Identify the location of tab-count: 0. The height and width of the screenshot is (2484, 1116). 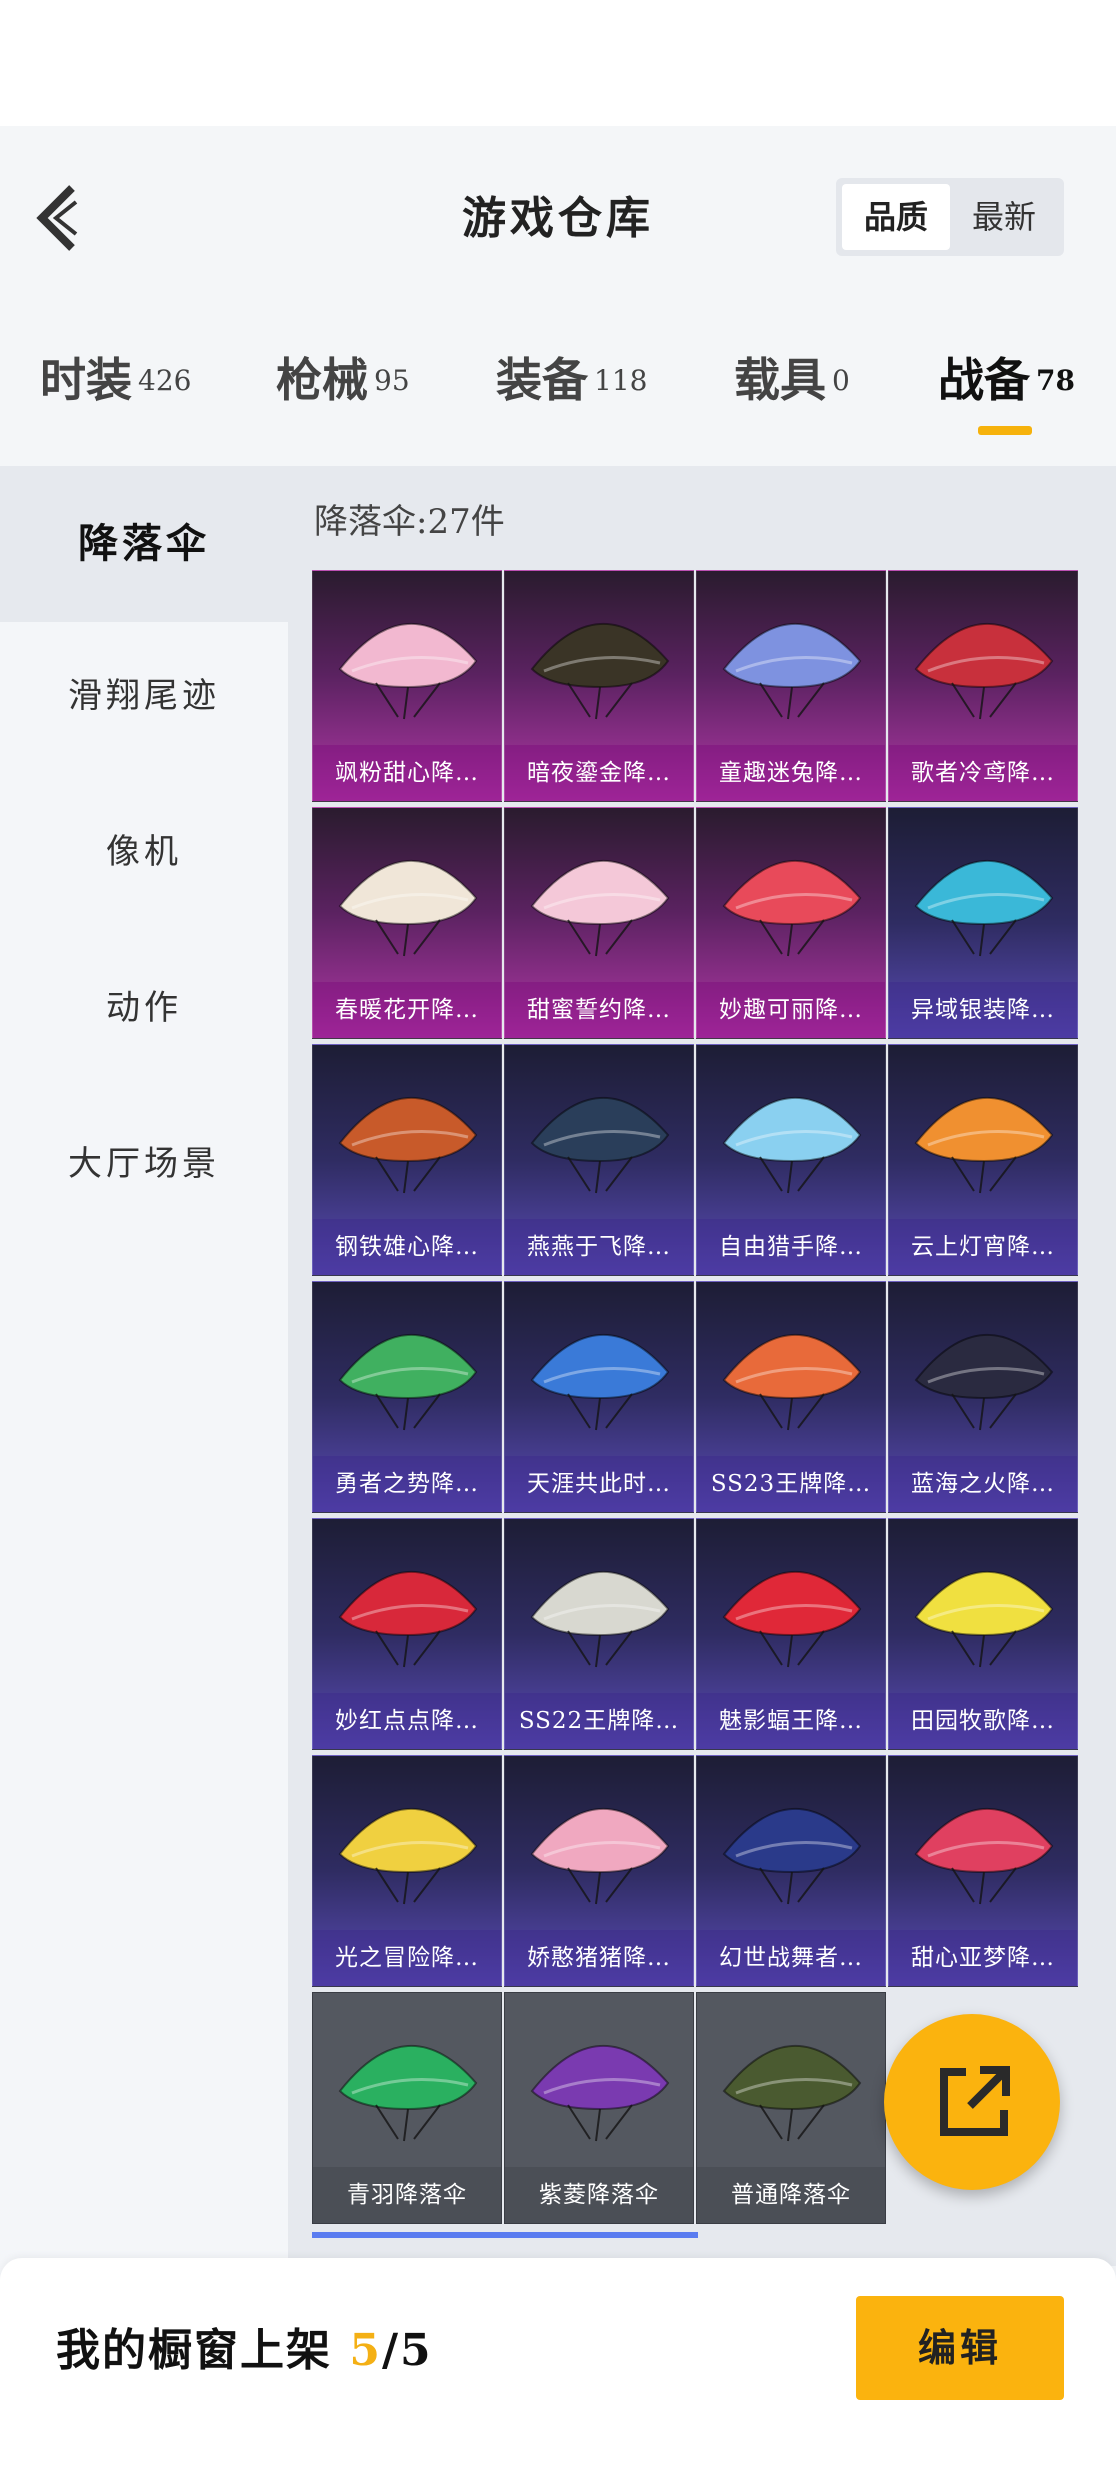
(841, 380).